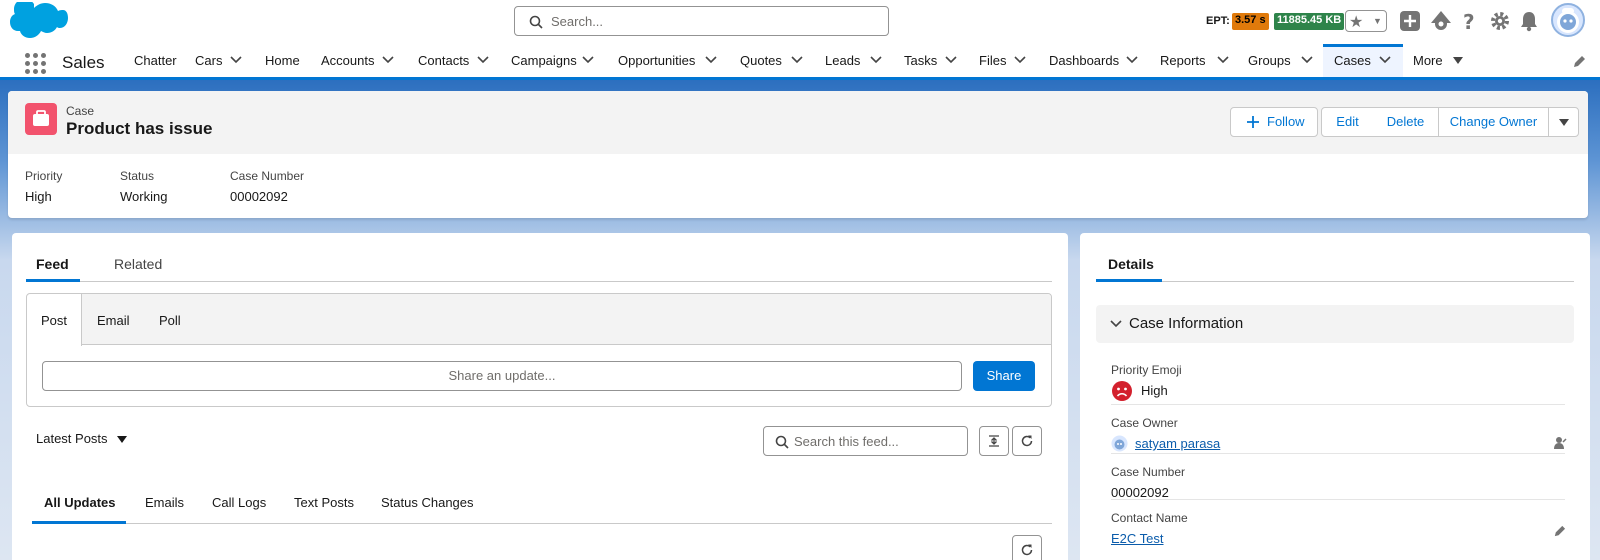  What do you see at coordinates (1469, 21) in the screenshot?
I see `help-icon: ?` at bounding box center [1469, 21].